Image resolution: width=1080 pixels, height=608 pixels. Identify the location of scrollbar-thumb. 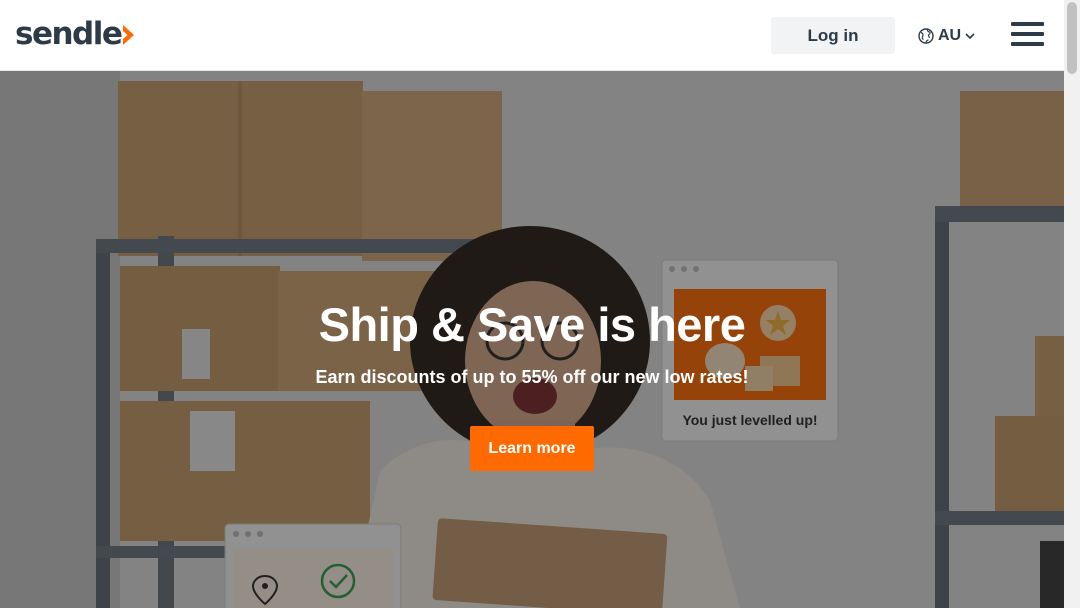
(1072, 38).